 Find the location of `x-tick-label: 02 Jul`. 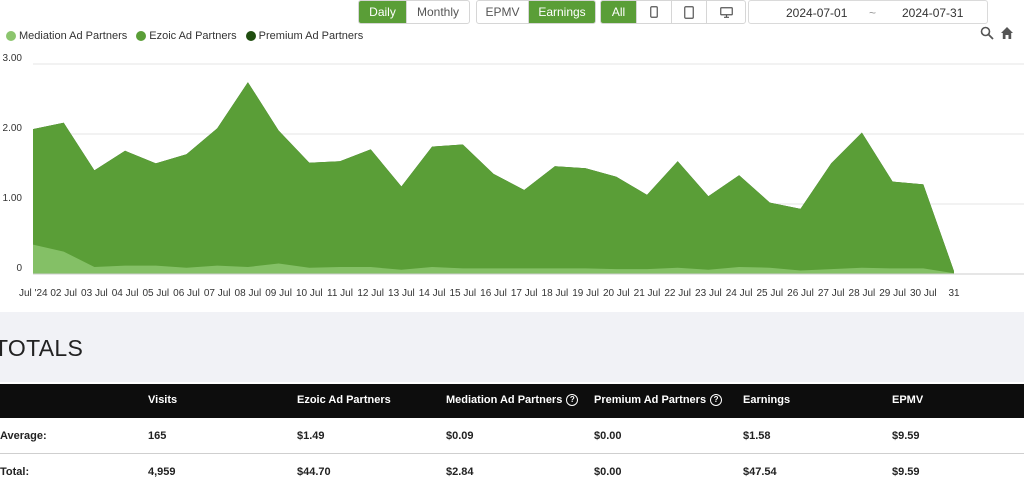

x-tick-label: 02 Jul is located at coordinates (63, 293).